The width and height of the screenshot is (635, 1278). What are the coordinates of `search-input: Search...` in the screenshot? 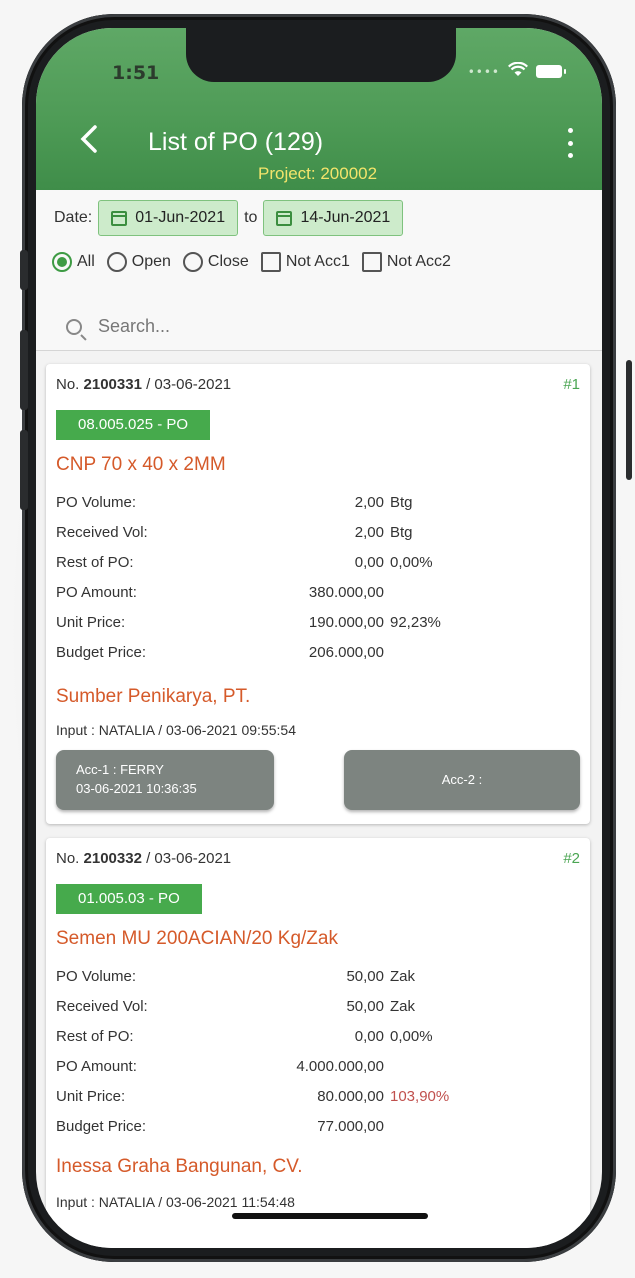 It's located at (118, 326).